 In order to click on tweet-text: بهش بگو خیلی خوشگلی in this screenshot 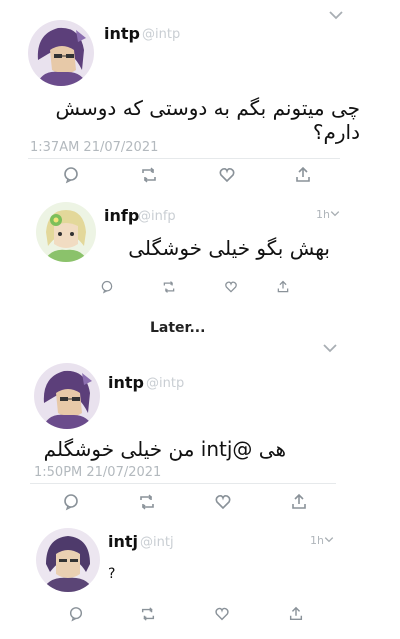, I will do `click(229, 248)`.